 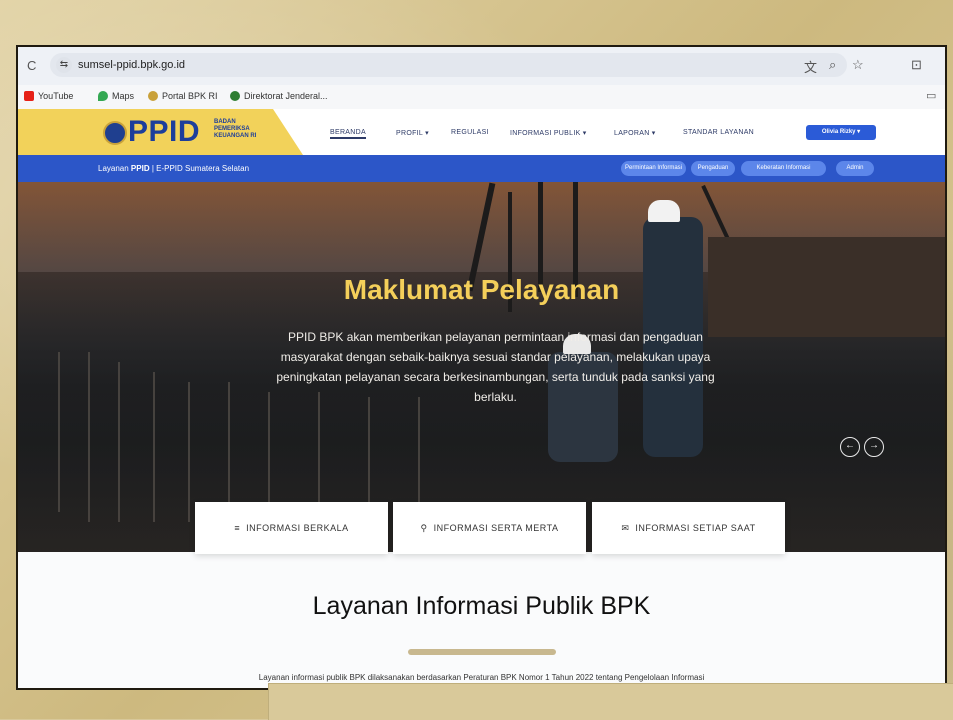 I want to click on mail-icon: ✉, so click(x=625, y=527).